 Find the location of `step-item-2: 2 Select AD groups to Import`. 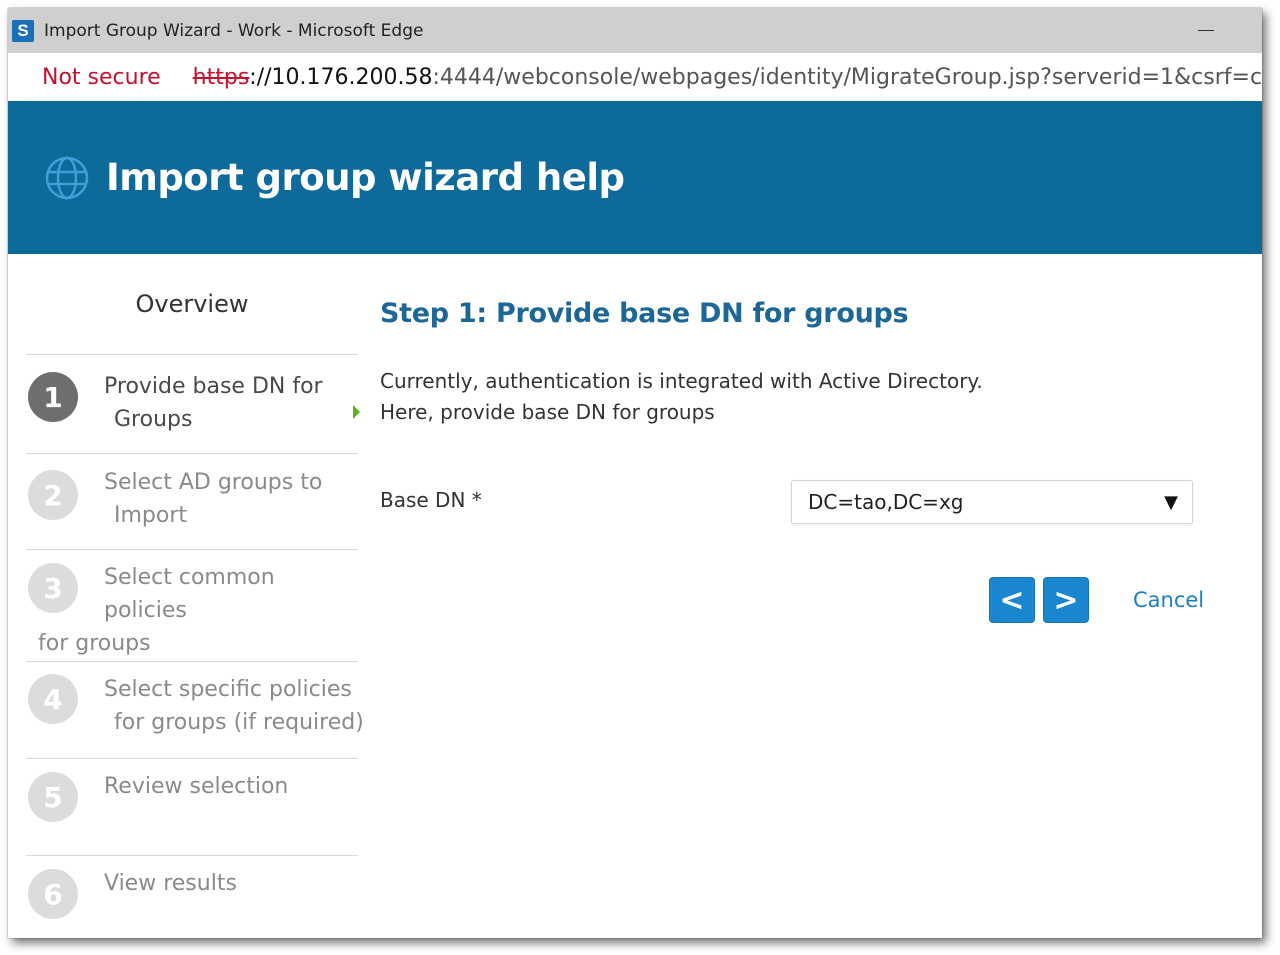

step-item-2: 2 Select AD groups to Import is located at coordinates (192, 501).